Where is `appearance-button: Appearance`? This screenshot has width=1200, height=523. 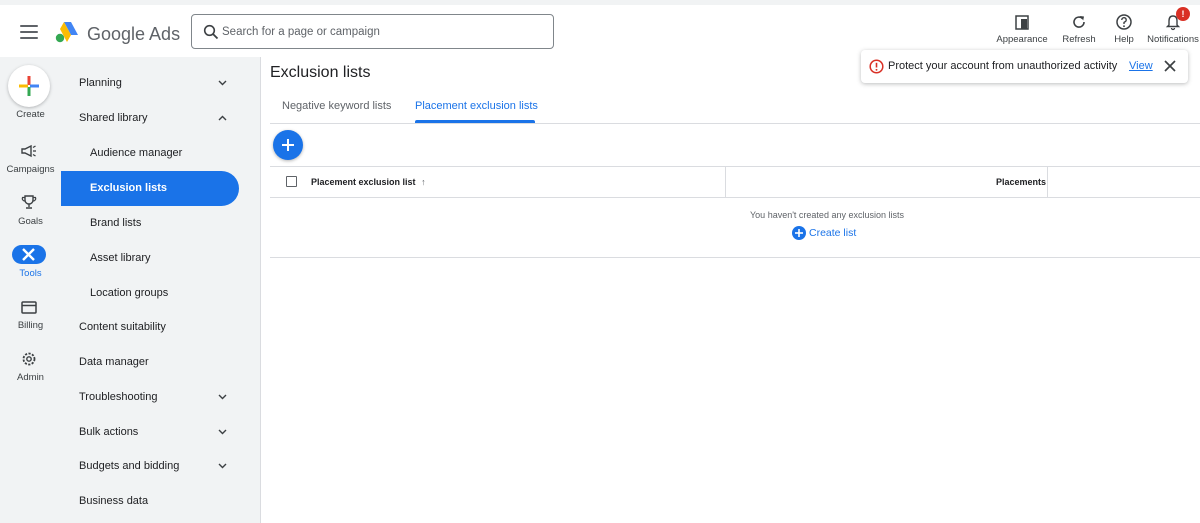
appearance-button: Appearance is located at coordinates (1022, 29).